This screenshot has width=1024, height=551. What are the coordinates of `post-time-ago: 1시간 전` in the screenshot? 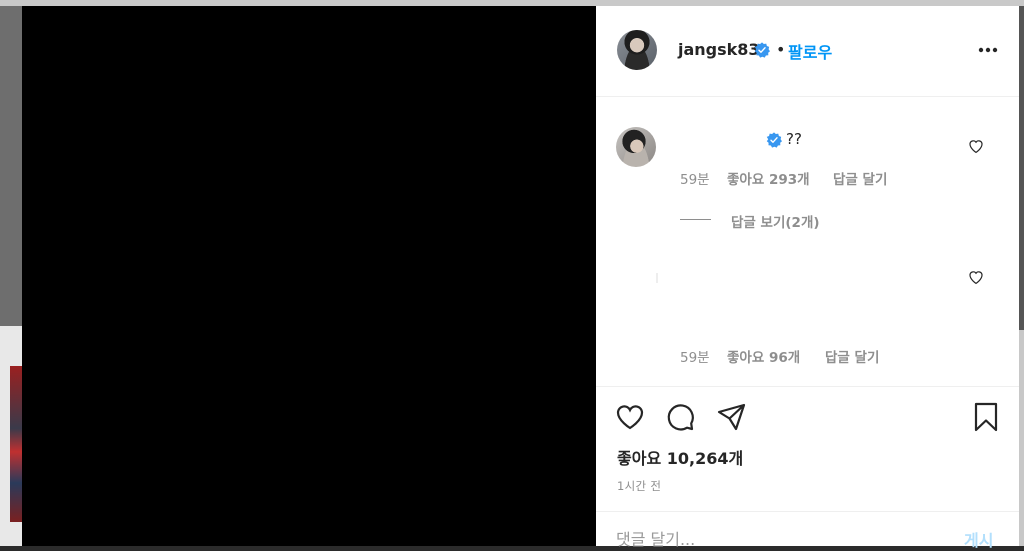 It's located at (639, 486).